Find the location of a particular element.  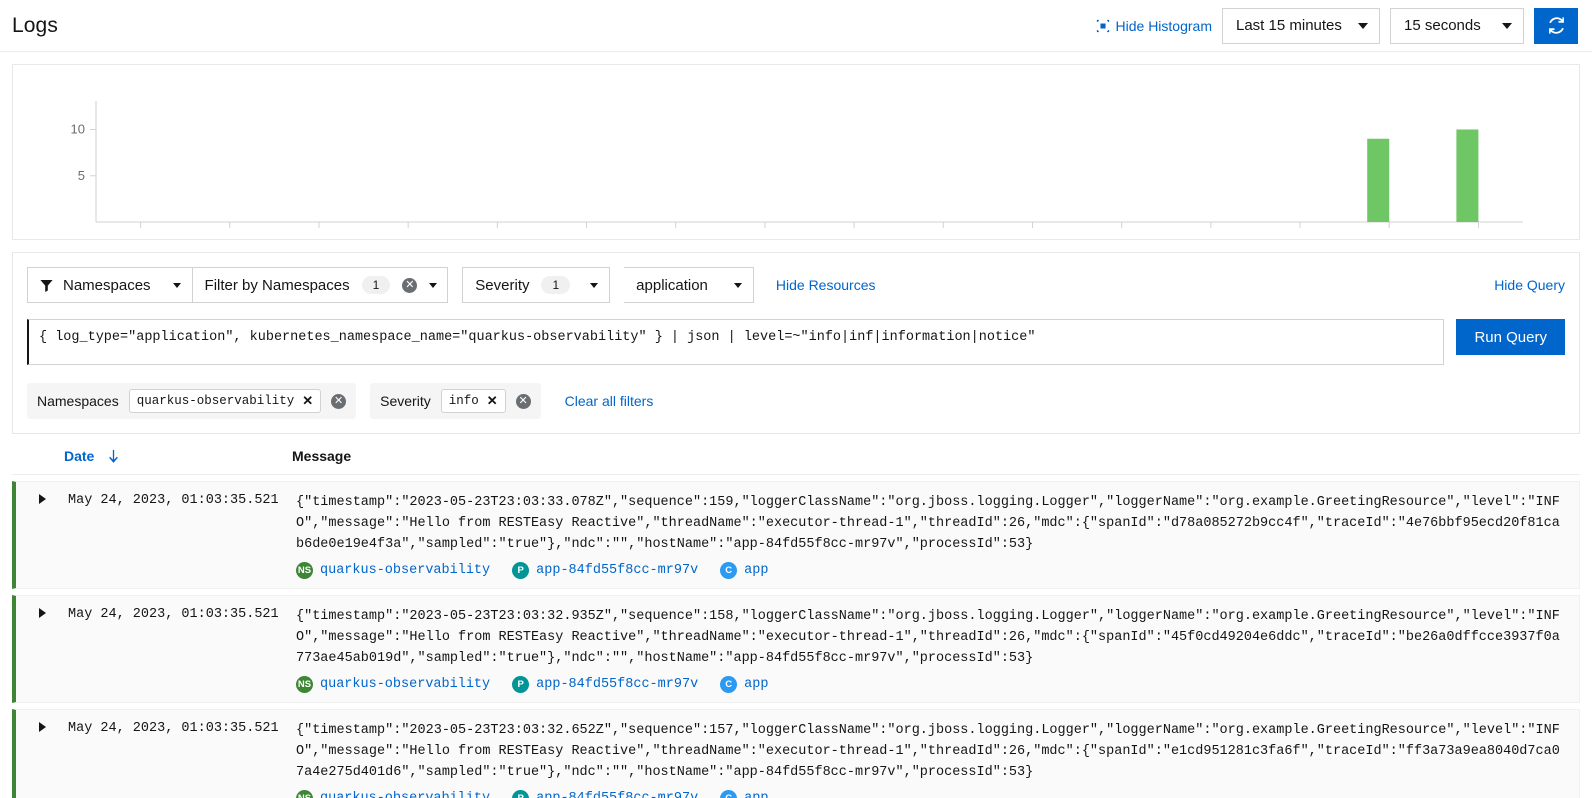

hide-histogram-label: Hide Histogram is located at coordinates (1163, 25).